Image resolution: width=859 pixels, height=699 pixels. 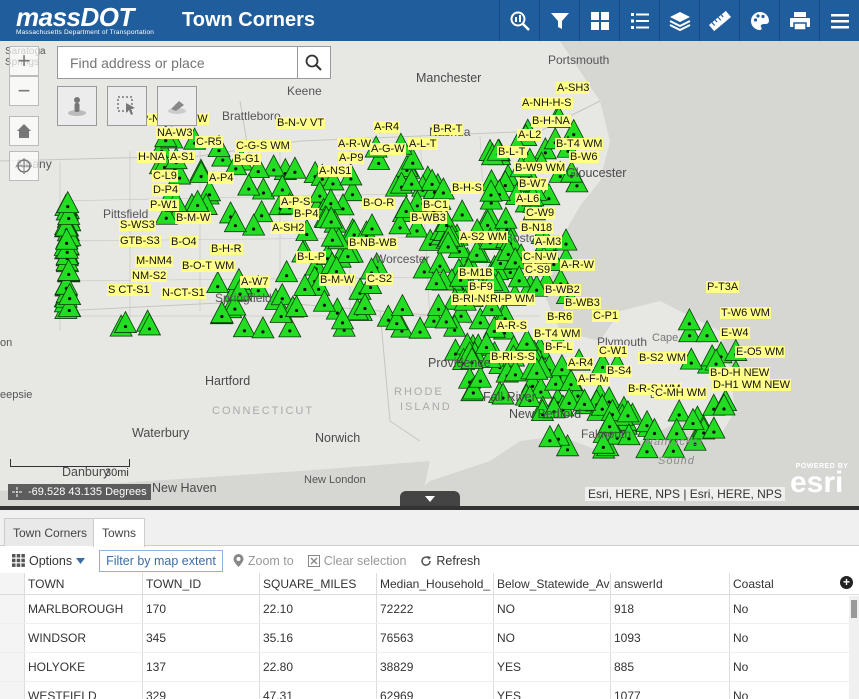 What do you see at coordinates (435, 583) in the screenshot?
I see `column-header: Median_Household_` at bounding box center [435, 583].